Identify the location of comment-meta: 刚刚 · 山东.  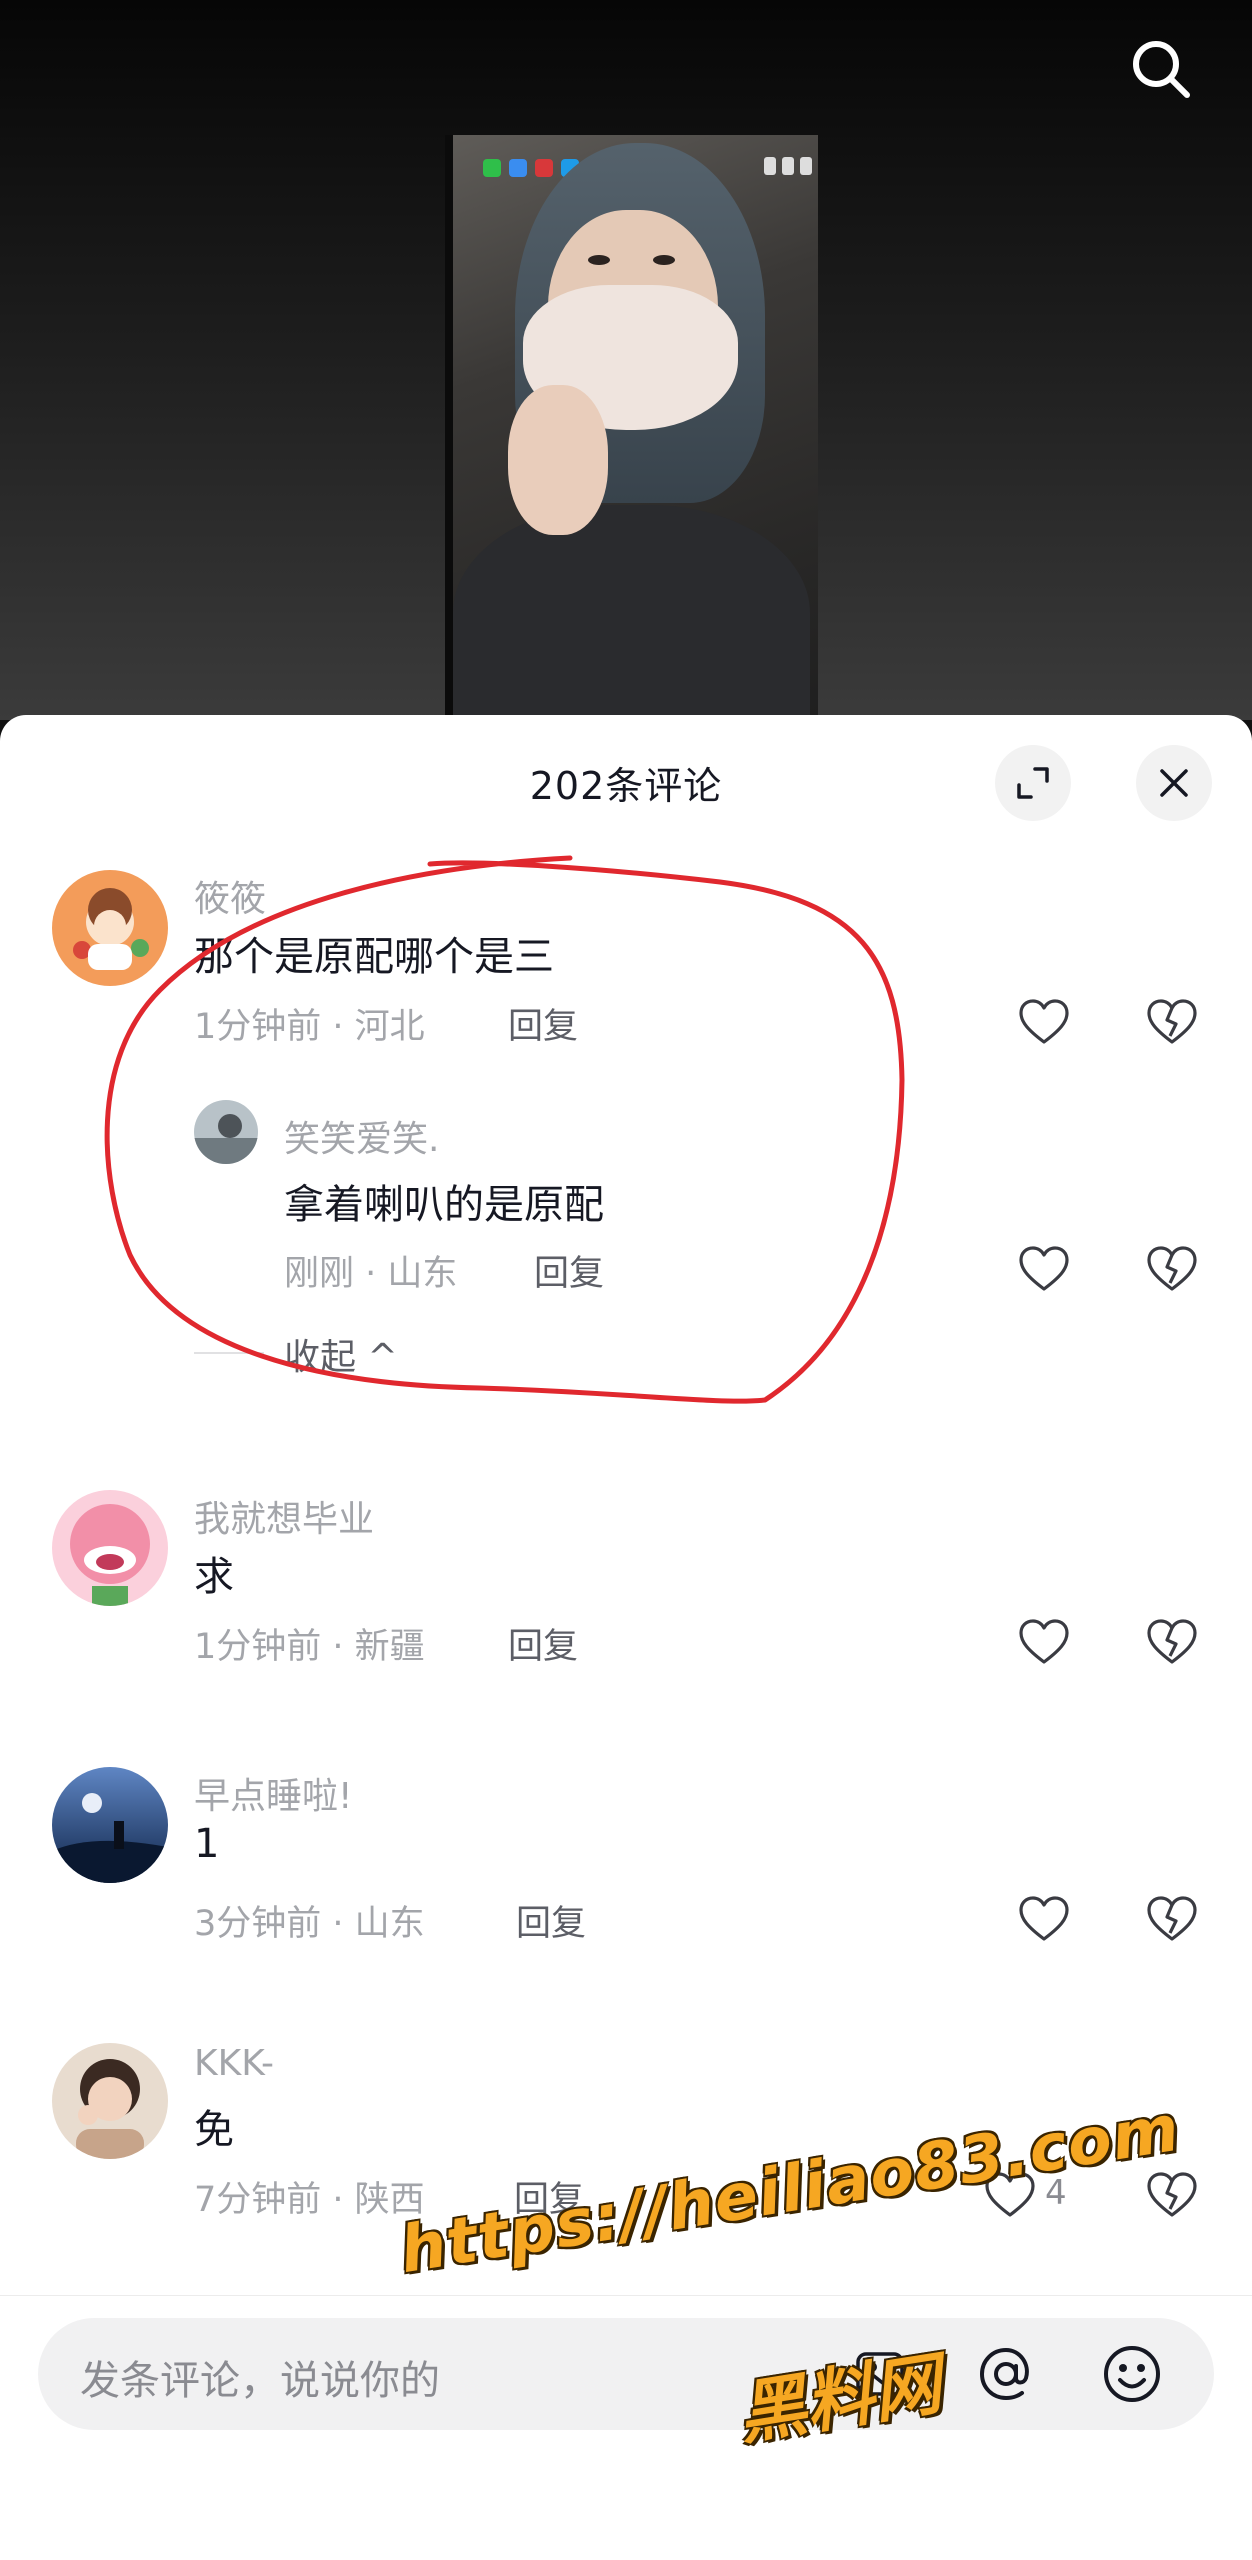
(371, 1274).